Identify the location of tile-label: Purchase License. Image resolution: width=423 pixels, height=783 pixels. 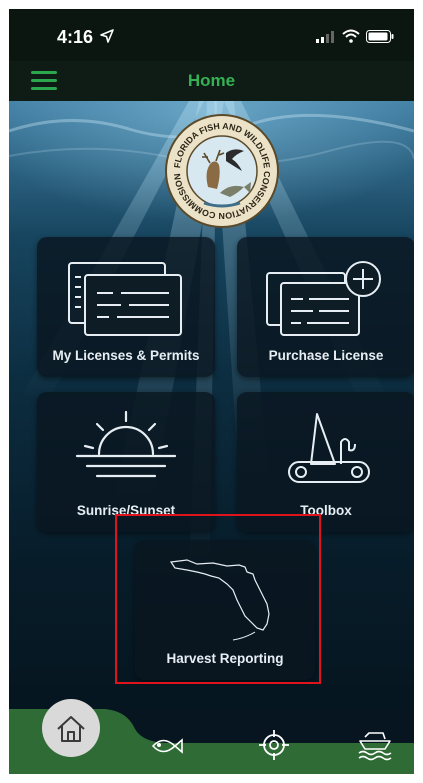
(326, 355).